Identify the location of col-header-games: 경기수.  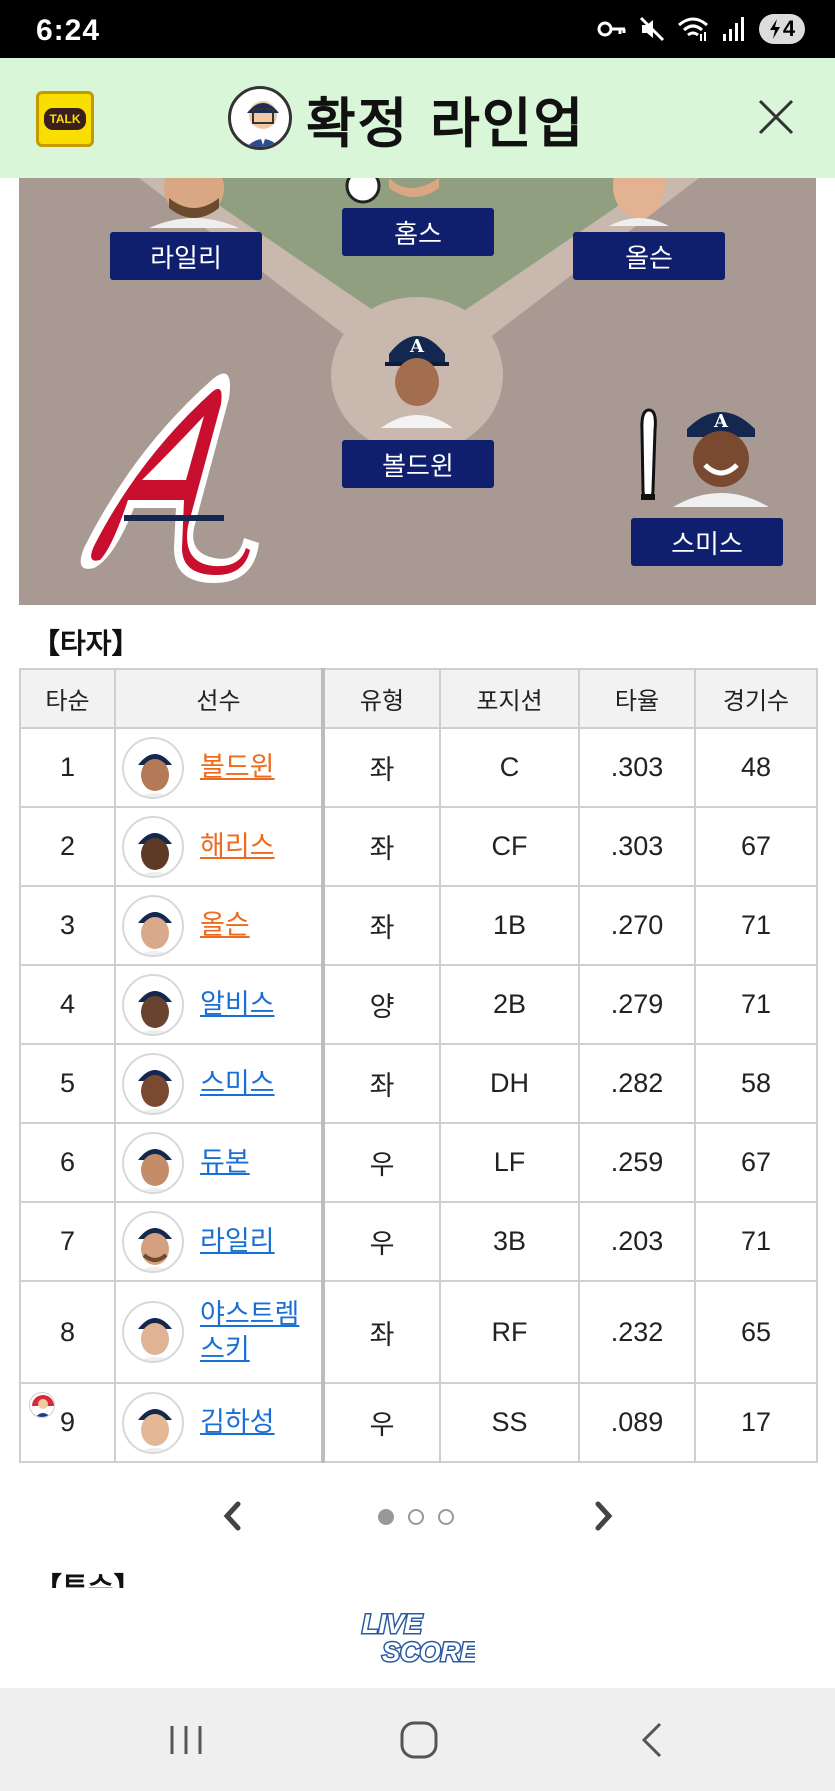
(756, 698).